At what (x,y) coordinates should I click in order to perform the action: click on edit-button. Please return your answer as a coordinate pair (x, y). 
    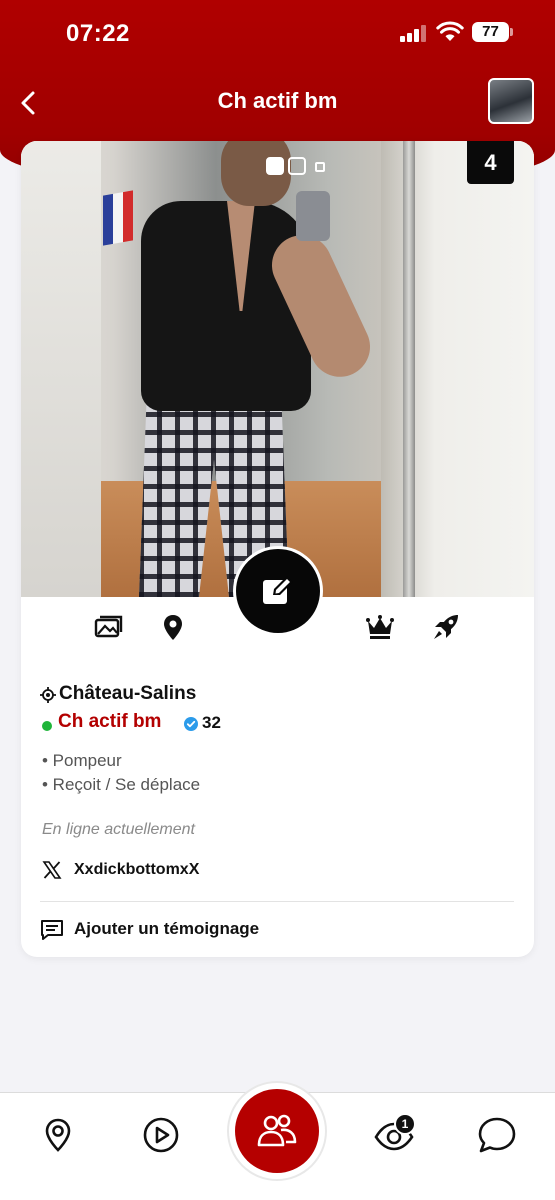
    Looking at the image, I should click on (278, 591).